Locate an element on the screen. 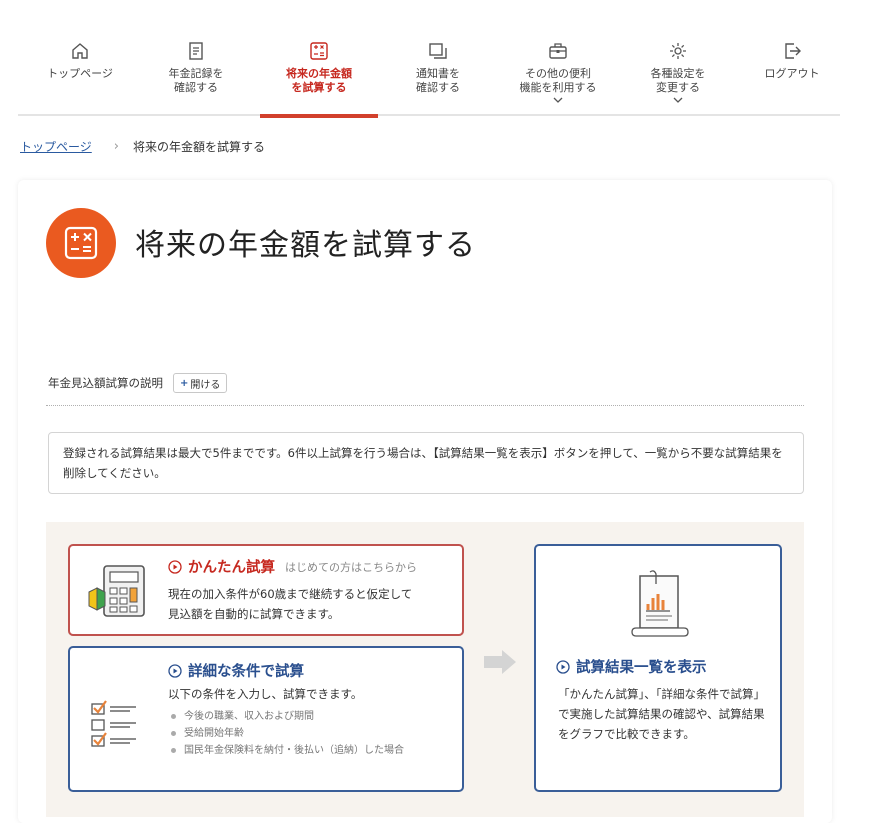 The image size is (870, 823). easy-estimate-description: 現在の加入条件が60歳まで継続すると仮定して 見込額を自動的に試算できます。 is located at coordinates (290, 604).